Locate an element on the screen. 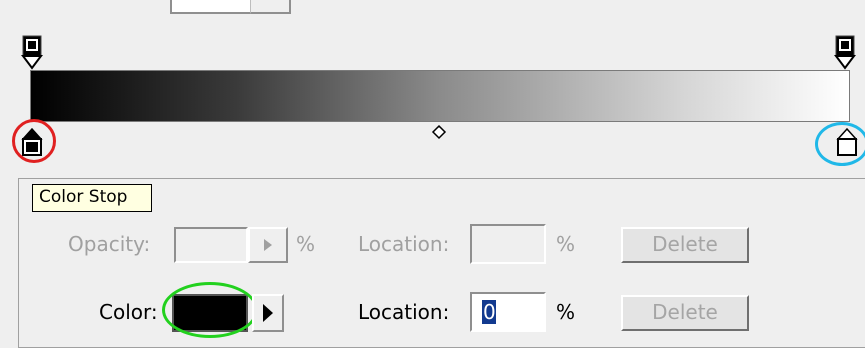  opacity-location-percent-unit: % is located at coordinates (566, 244).